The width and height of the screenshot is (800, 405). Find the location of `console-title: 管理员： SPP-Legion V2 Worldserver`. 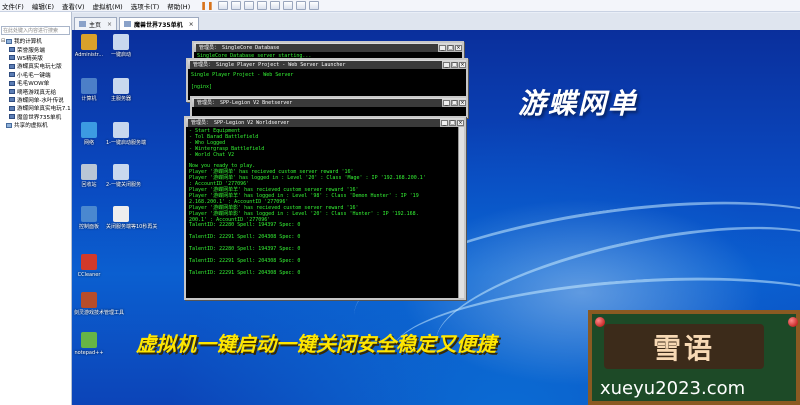

console-title: 管理员： SPP-Legion V2 Worldserver is located at coordinates (314, 122).